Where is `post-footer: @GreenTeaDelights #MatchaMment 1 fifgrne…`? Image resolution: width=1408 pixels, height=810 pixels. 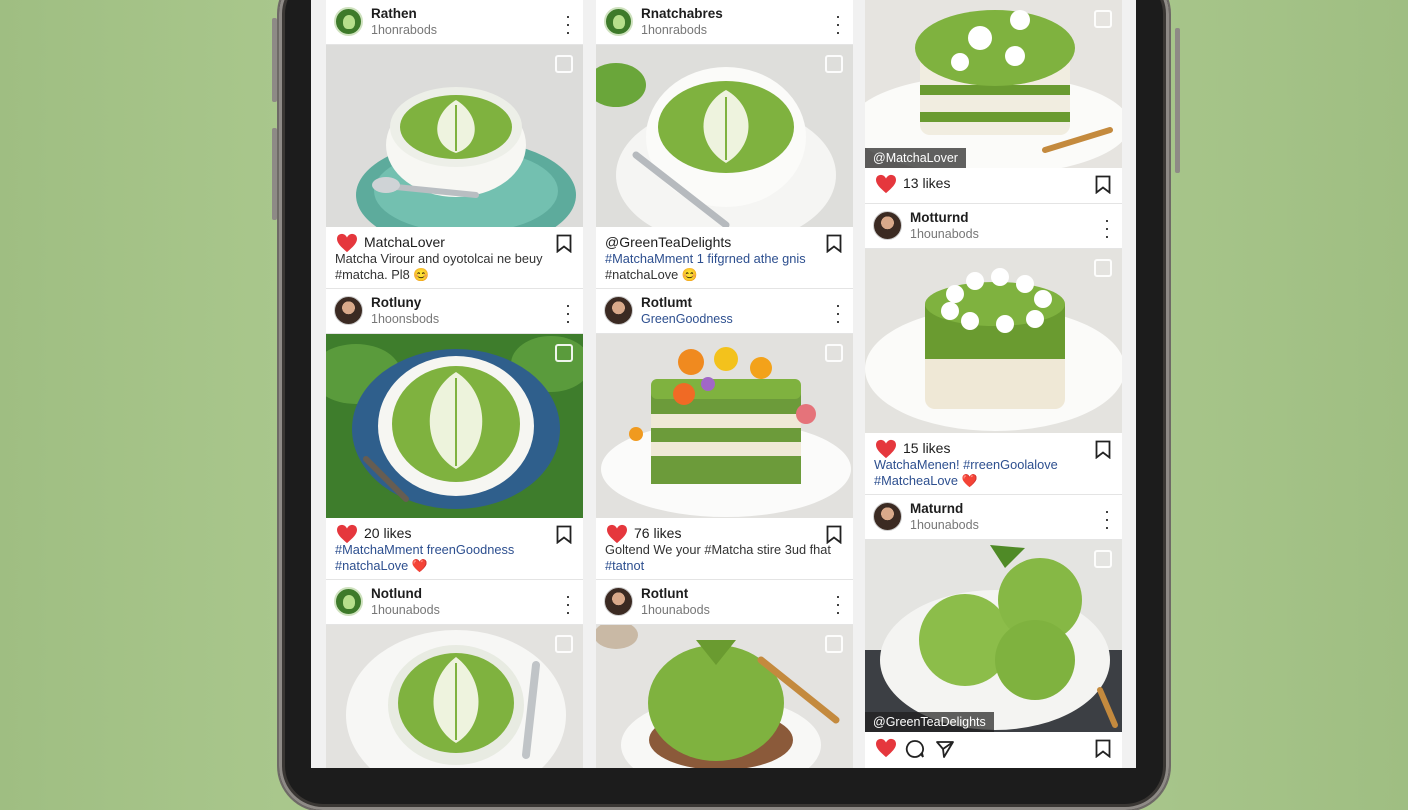
post-footer: @GreenTeaDelights #MatchaMment 1 fifgrne… is located at coordinates (724, 258).